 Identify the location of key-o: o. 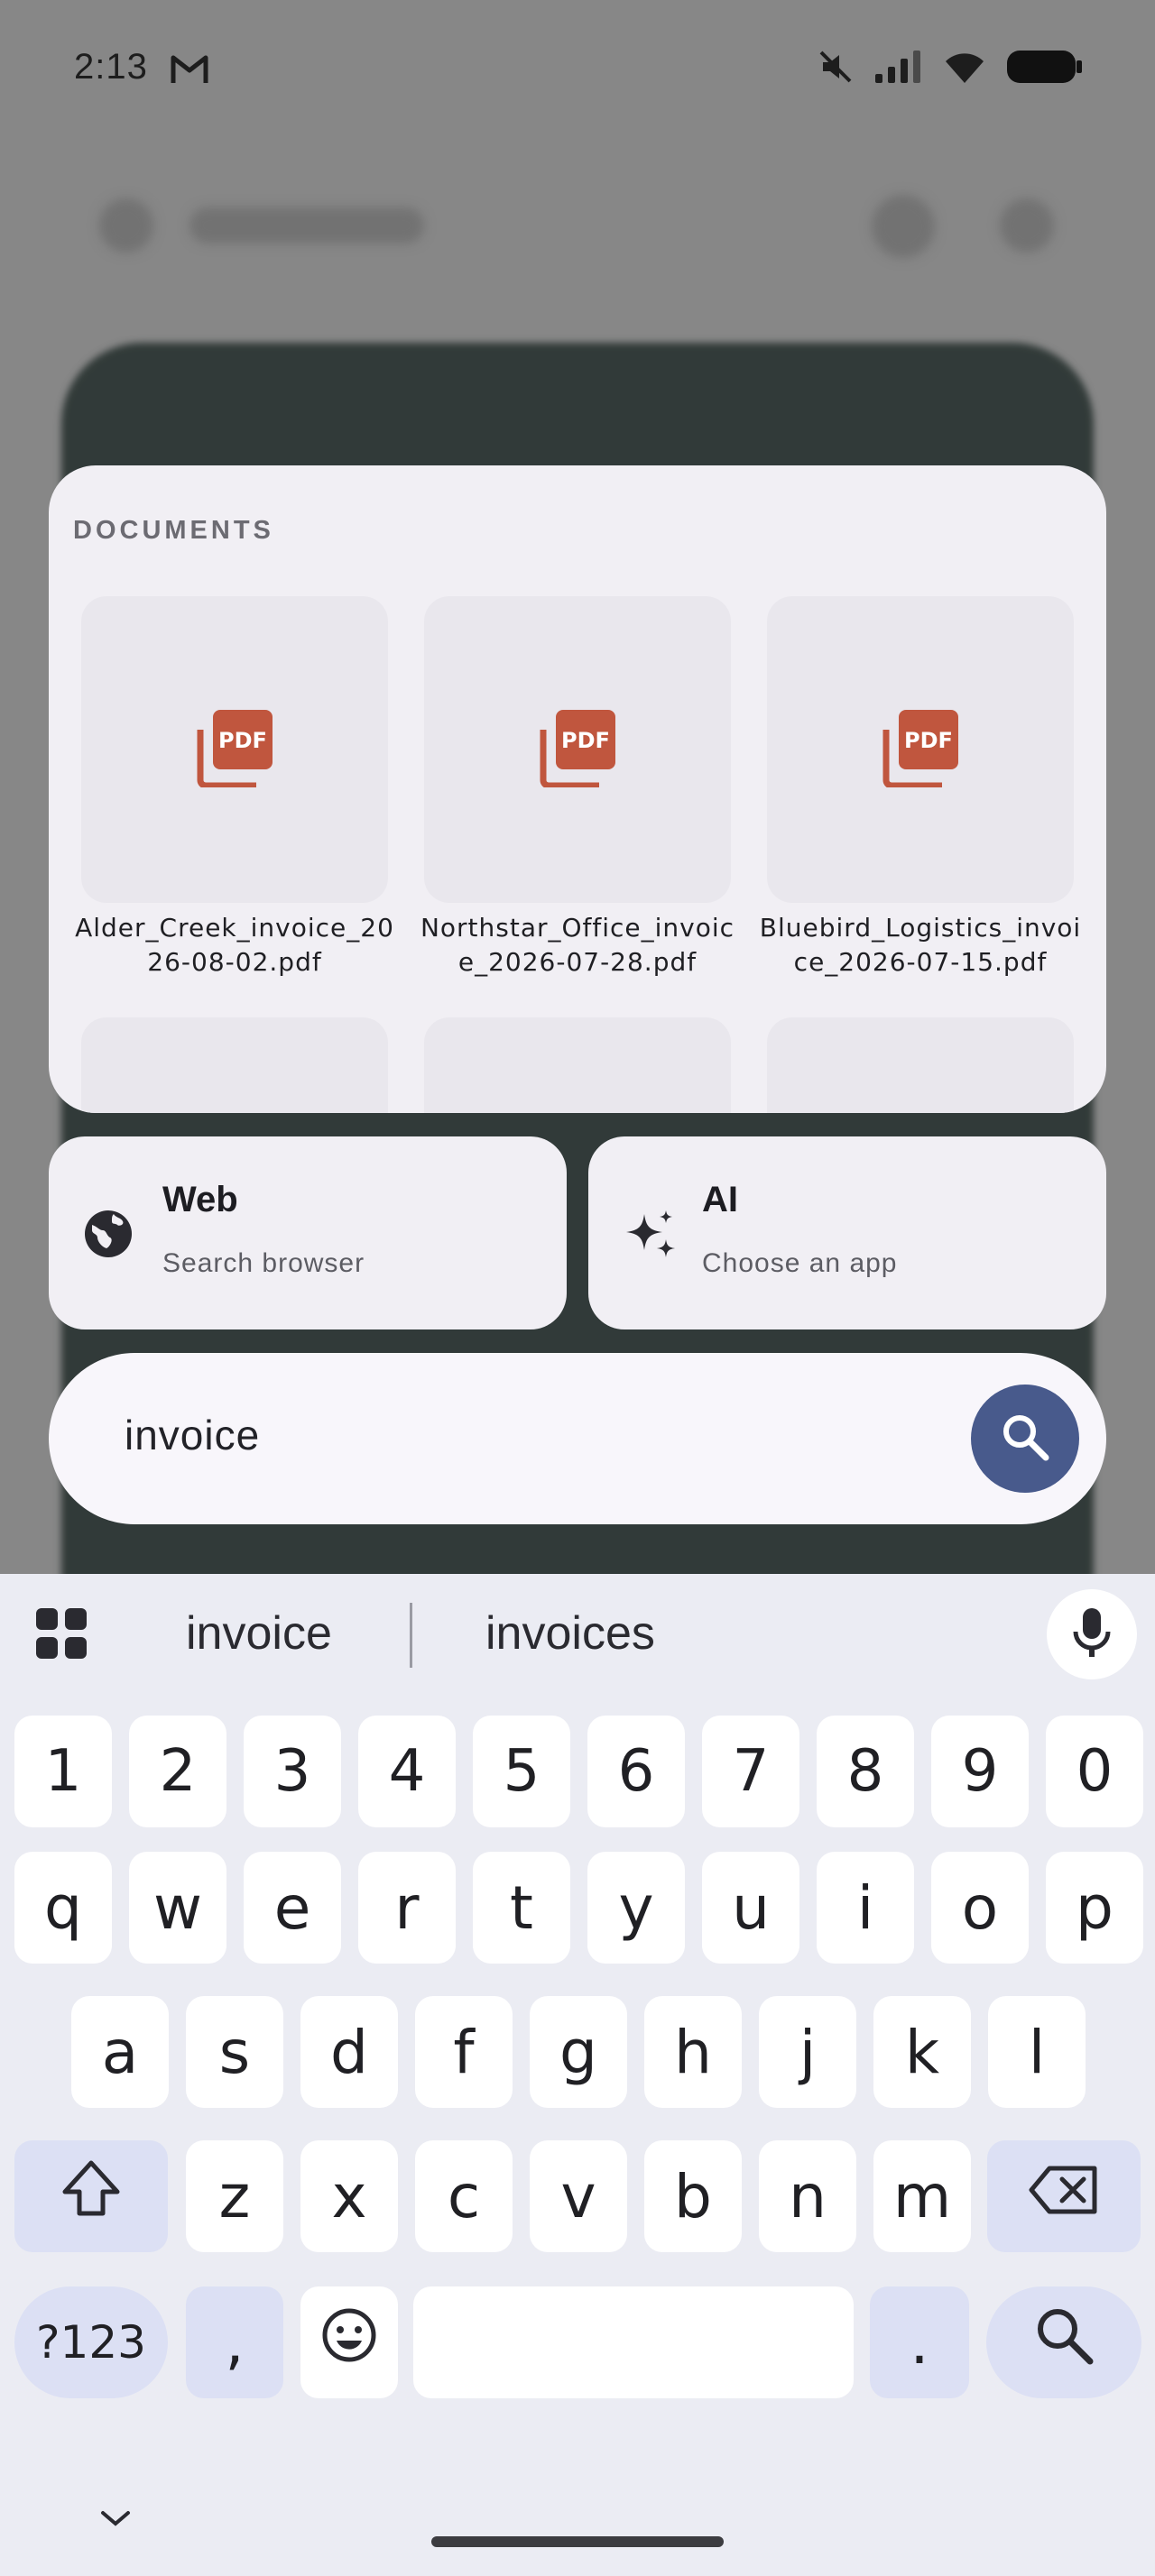
(980, 1908).